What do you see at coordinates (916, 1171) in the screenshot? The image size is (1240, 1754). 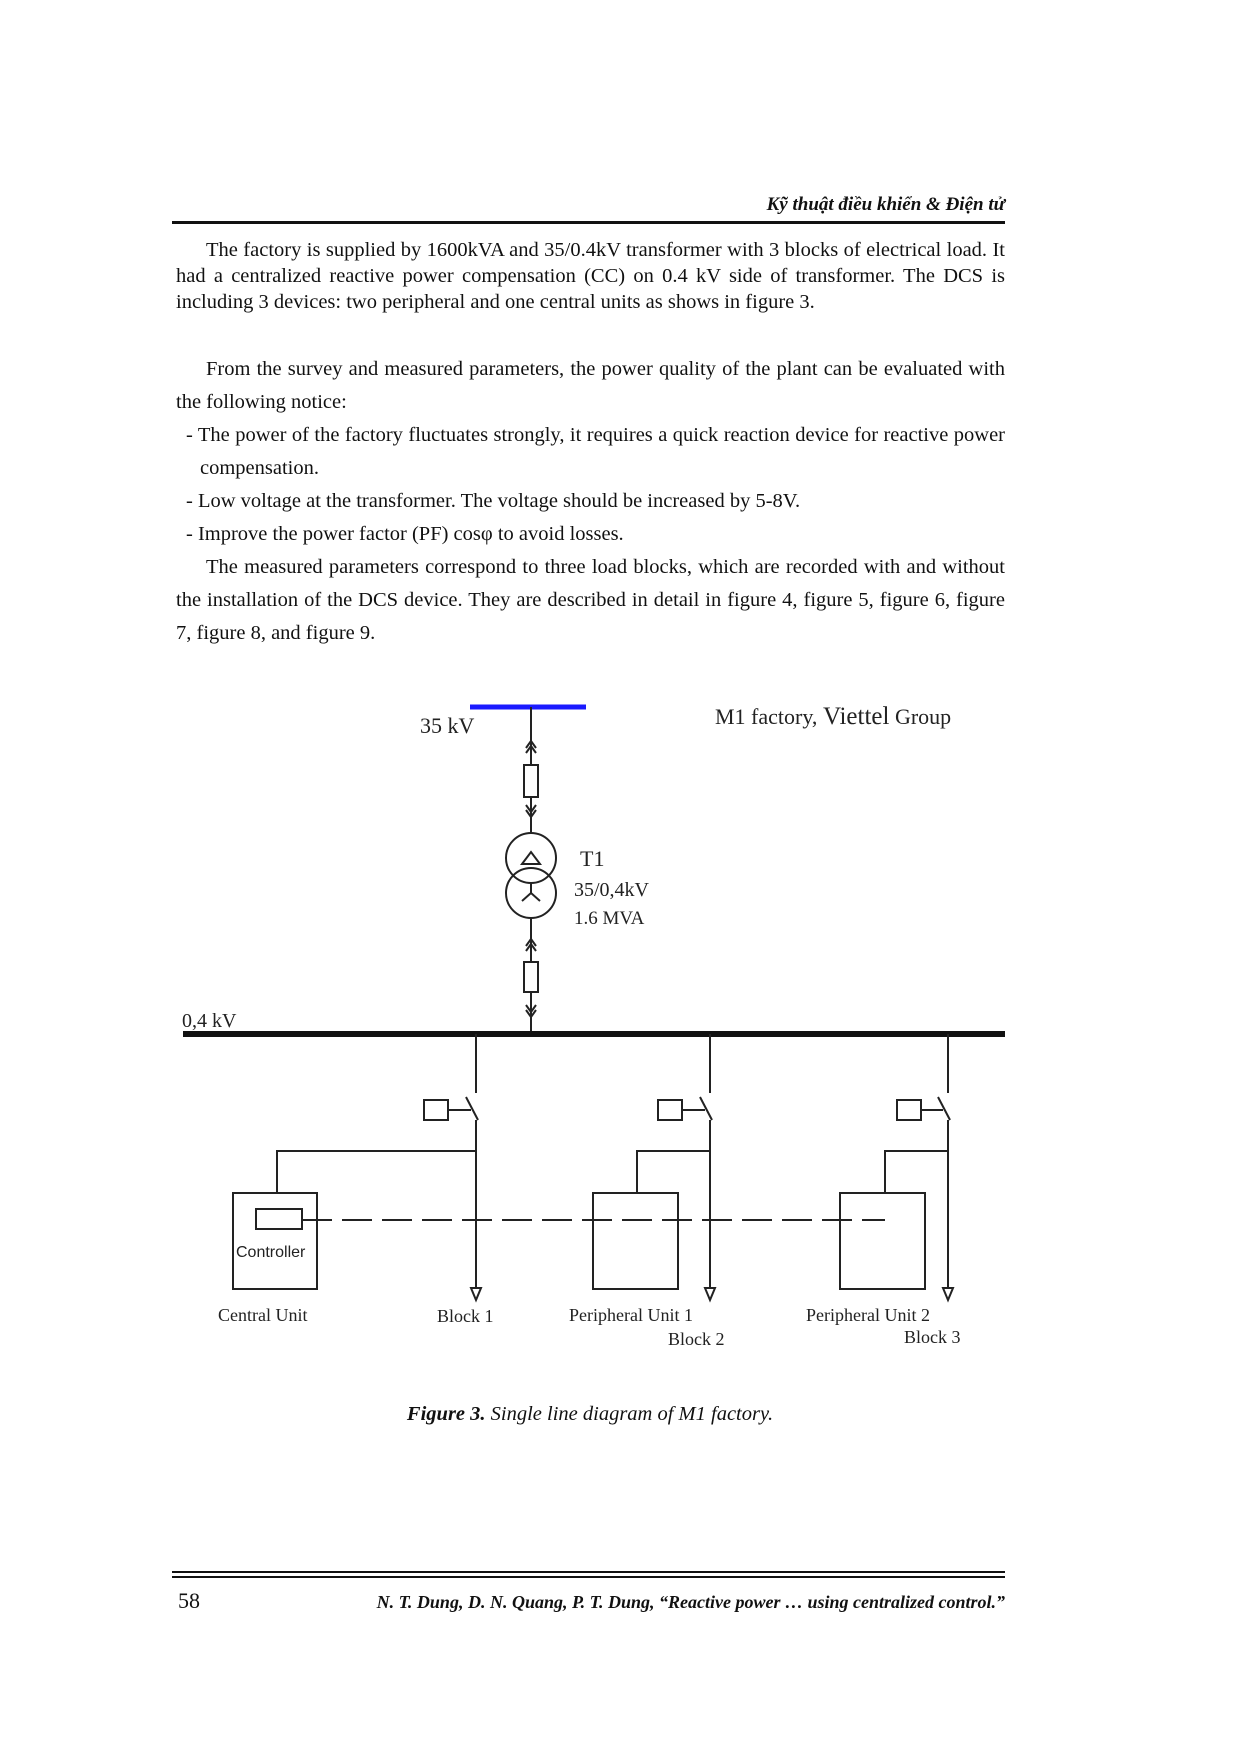 I see `peripheral-unit-2-tap` at bounding box center [916, 1171].